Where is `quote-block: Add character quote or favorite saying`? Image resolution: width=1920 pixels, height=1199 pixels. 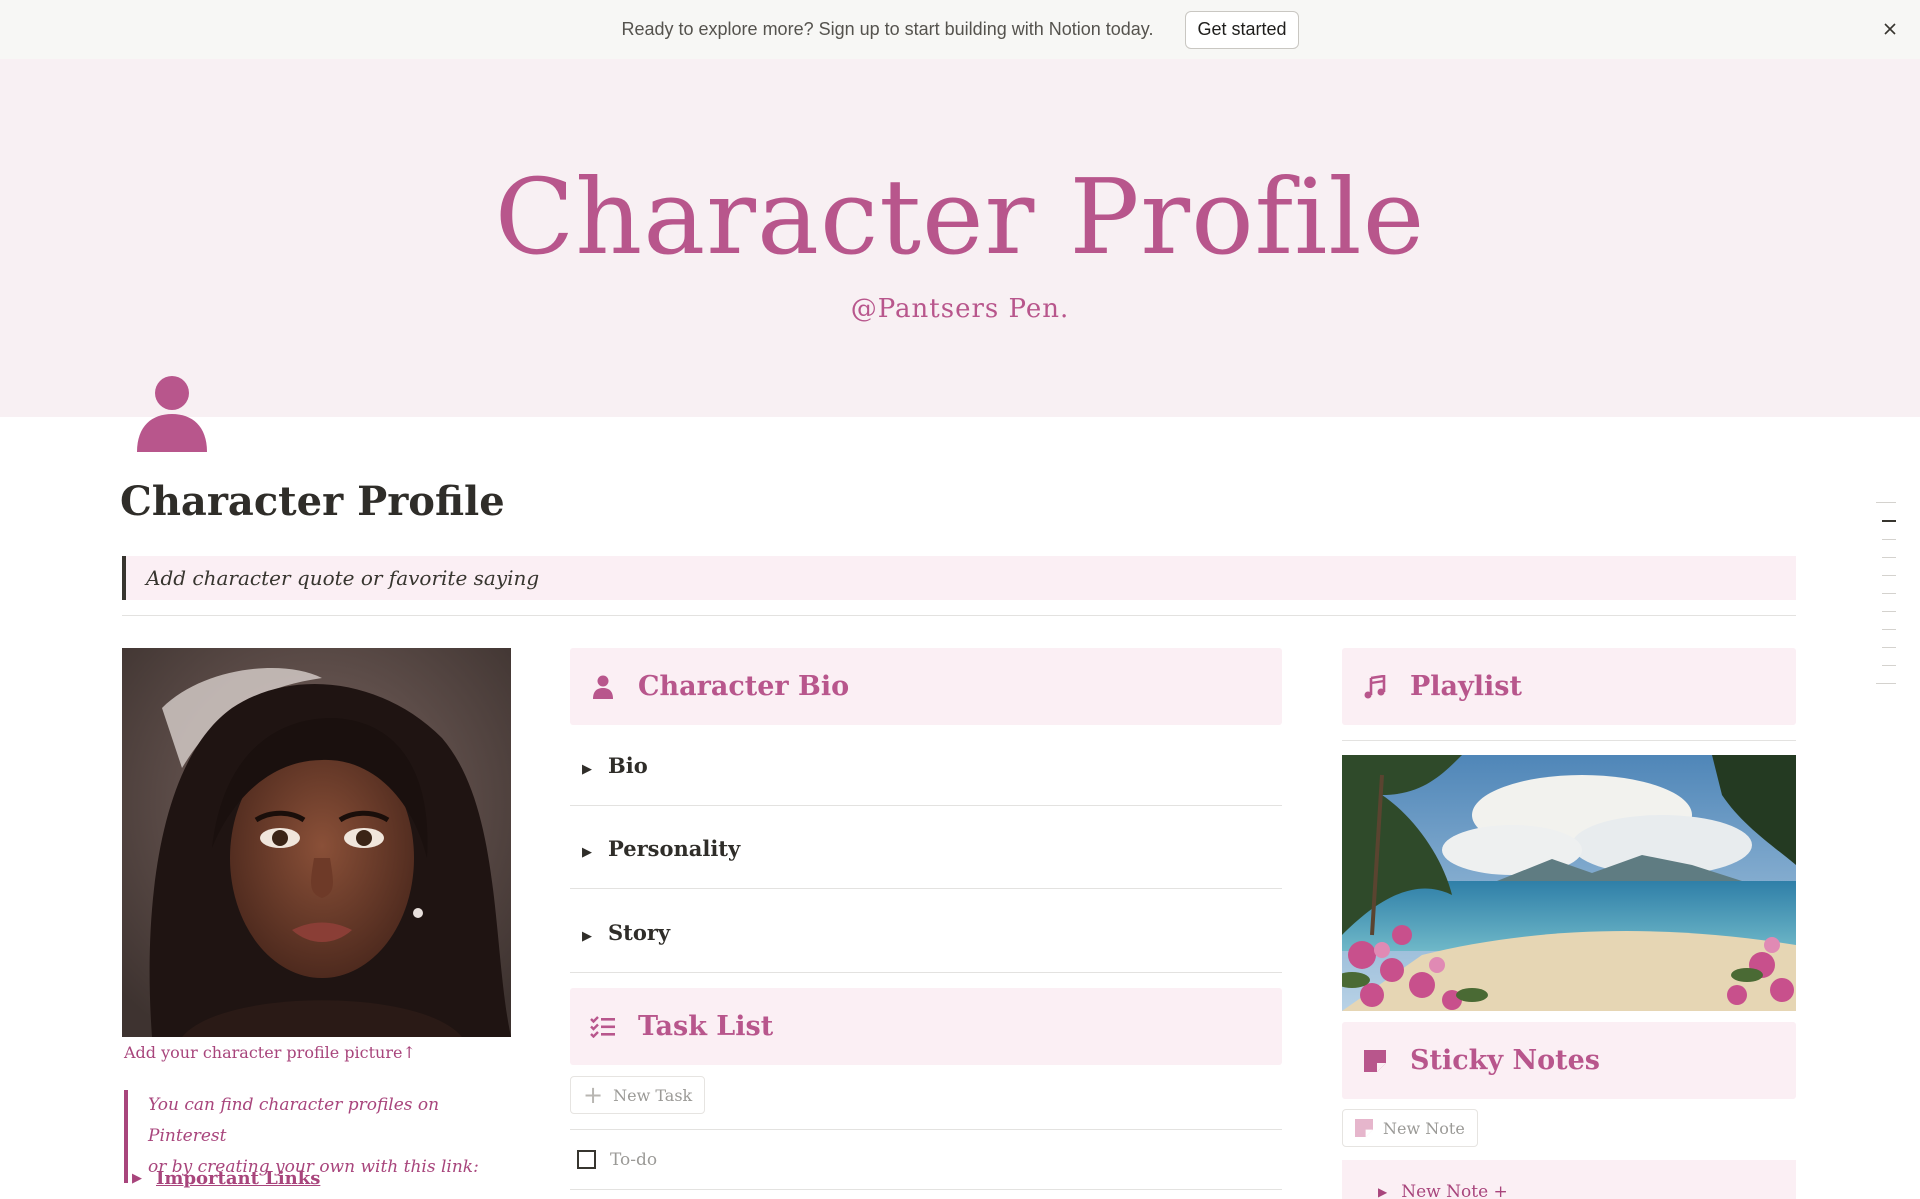
quote-block: Add character quote or favorite saying is located at coordinates (959, 578).